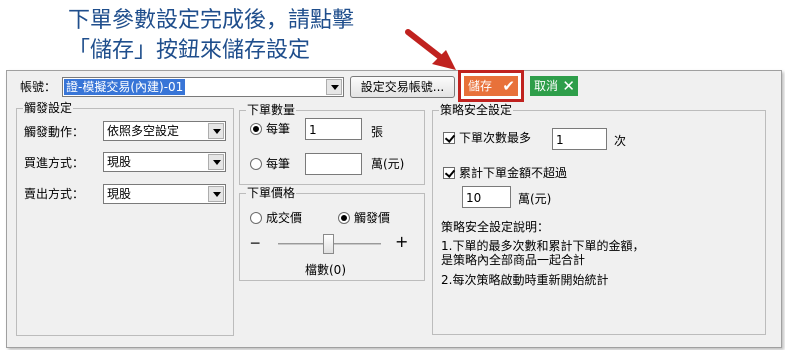 The image size is (785, 350). What do you see at coordinates (525, 280) in the screenshot?
I see `safety-desc-line3: 2.每次策略啟動時重新開始統計` at bounding box center [525, 280].